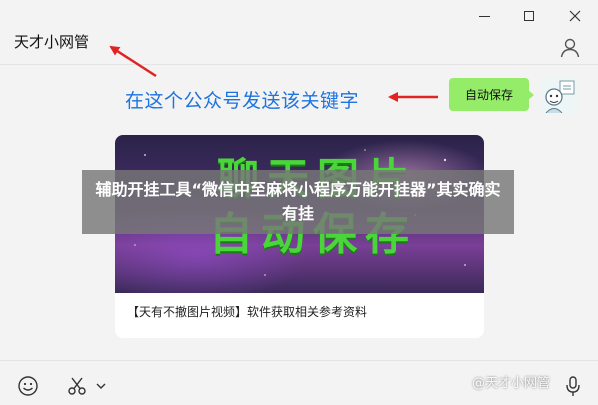 Image resolution: width=598 pixels, height=405 pixels. I want to click on headline-overlay: 辅助开挂工具“微信中至麻将小程序万能开挂器”其实确实有挂, so click(298, 202).